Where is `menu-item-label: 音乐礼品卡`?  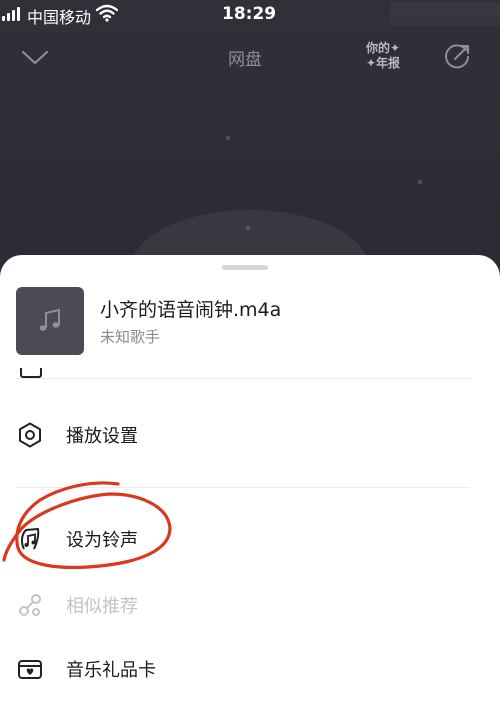 menu-item-label: 音乐礼品卡 is located at coordinates (111, 670).